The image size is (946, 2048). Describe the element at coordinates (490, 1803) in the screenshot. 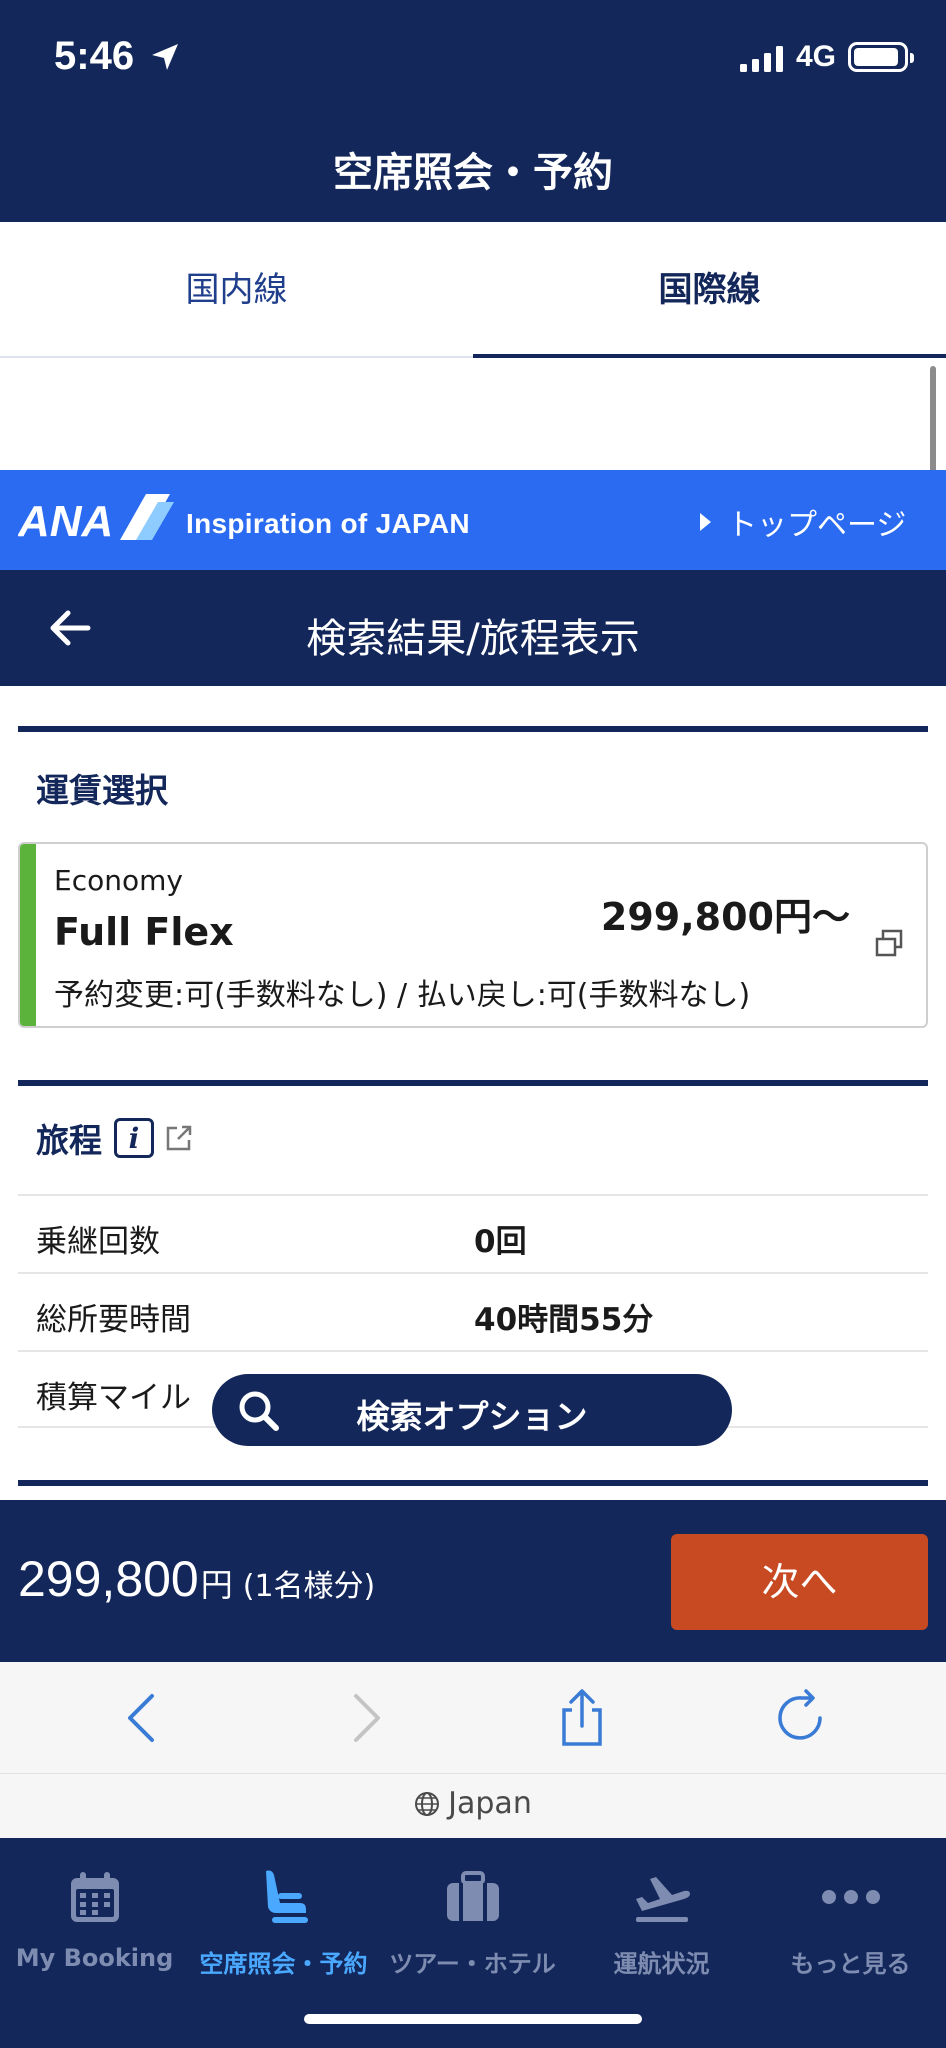

I see `domain-label: Japan` at that location.